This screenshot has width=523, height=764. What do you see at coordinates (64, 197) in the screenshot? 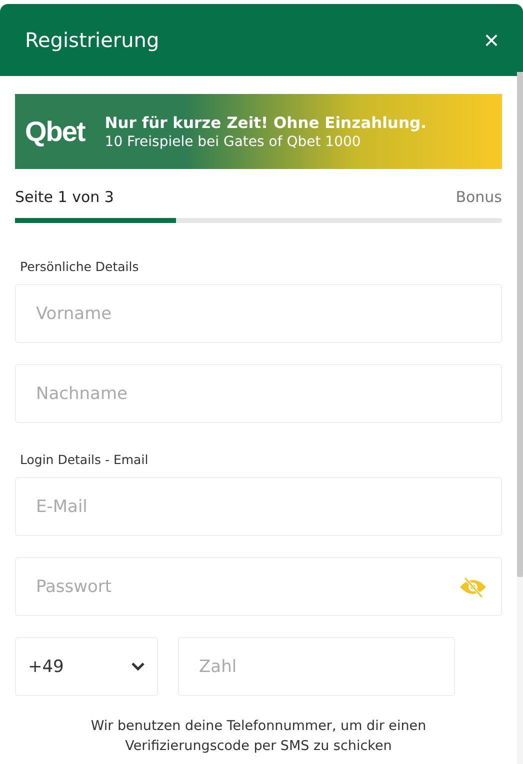
I see `step-label: Seite 1 von 3` at bounding box center [64, 197].